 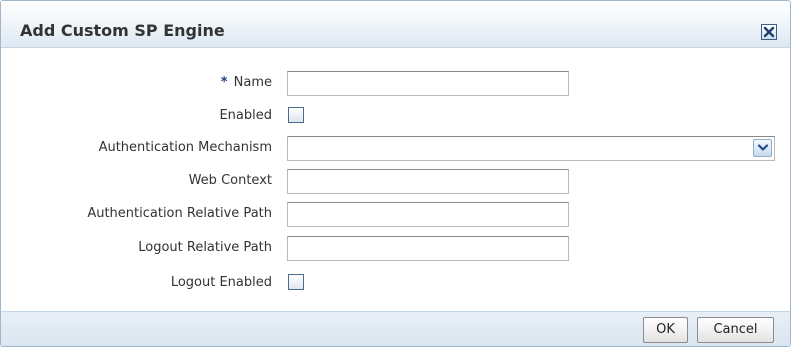 What do you see at coordinates (205, 247) in the screenshot?
I see `logout-relative-path-label: Logout Relative Path` at bounding box center [205, 247].